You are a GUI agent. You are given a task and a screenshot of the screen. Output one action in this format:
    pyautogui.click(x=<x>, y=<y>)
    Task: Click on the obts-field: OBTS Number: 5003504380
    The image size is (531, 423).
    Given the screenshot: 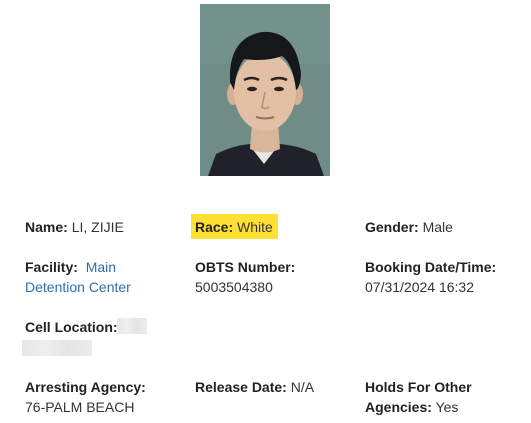 What is the action you would take?
    pyautogui.click(x=245, y=277)
    